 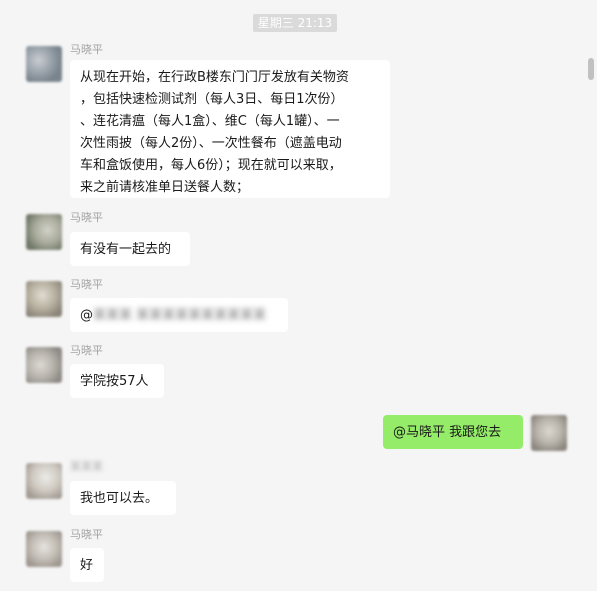 I want to click on scrollbar-thumb, so click(x=591, y=69).